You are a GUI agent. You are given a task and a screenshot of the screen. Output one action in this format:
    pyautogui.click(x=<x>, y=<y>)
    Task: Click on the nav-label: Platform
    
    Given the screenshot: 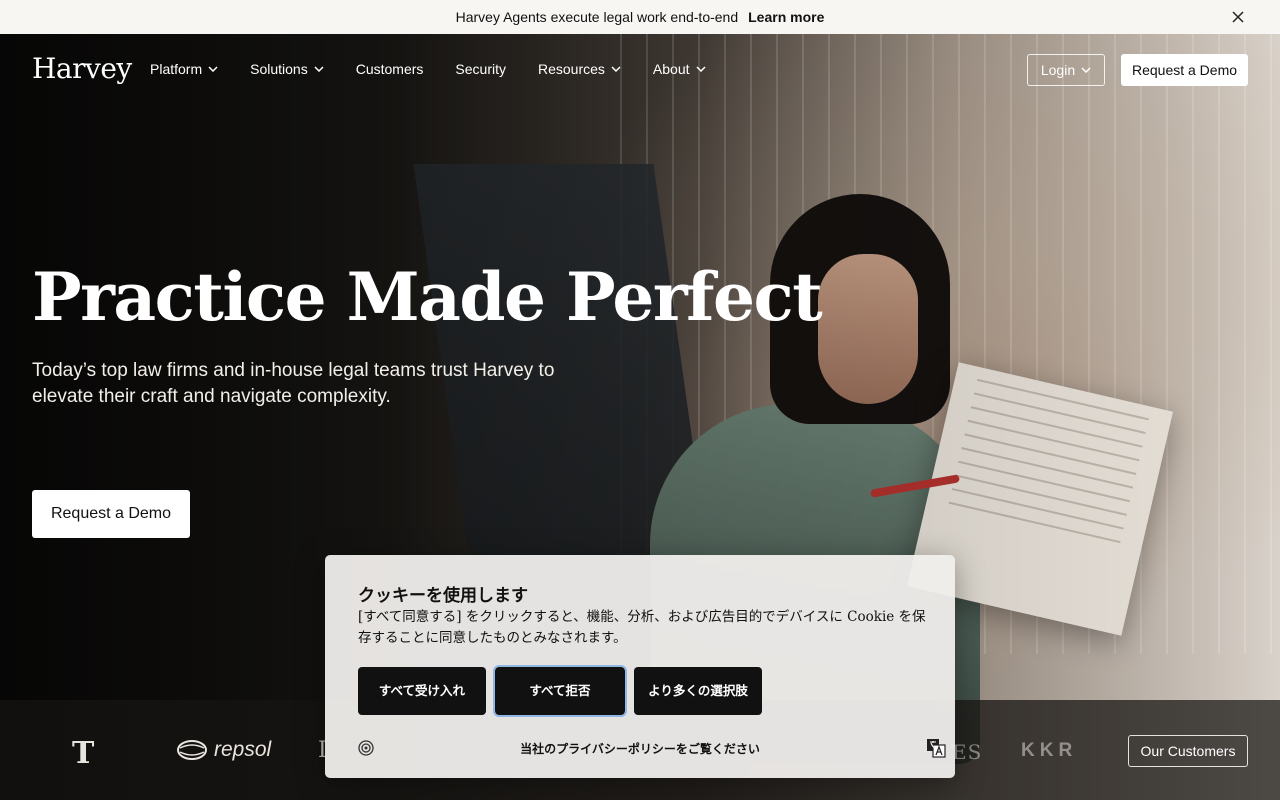 What is the action you would take?
    pyautogui.click(x=176, y=69)
    